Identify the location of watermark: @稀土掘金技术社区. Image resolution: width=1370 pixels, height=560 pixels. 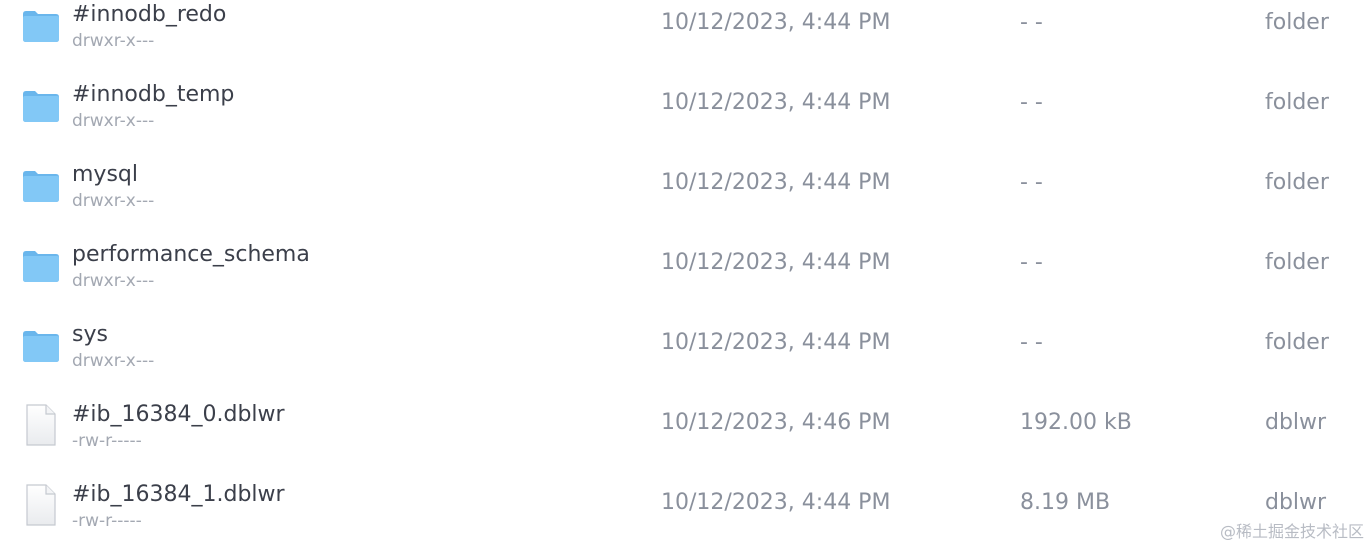
(1291, 531).